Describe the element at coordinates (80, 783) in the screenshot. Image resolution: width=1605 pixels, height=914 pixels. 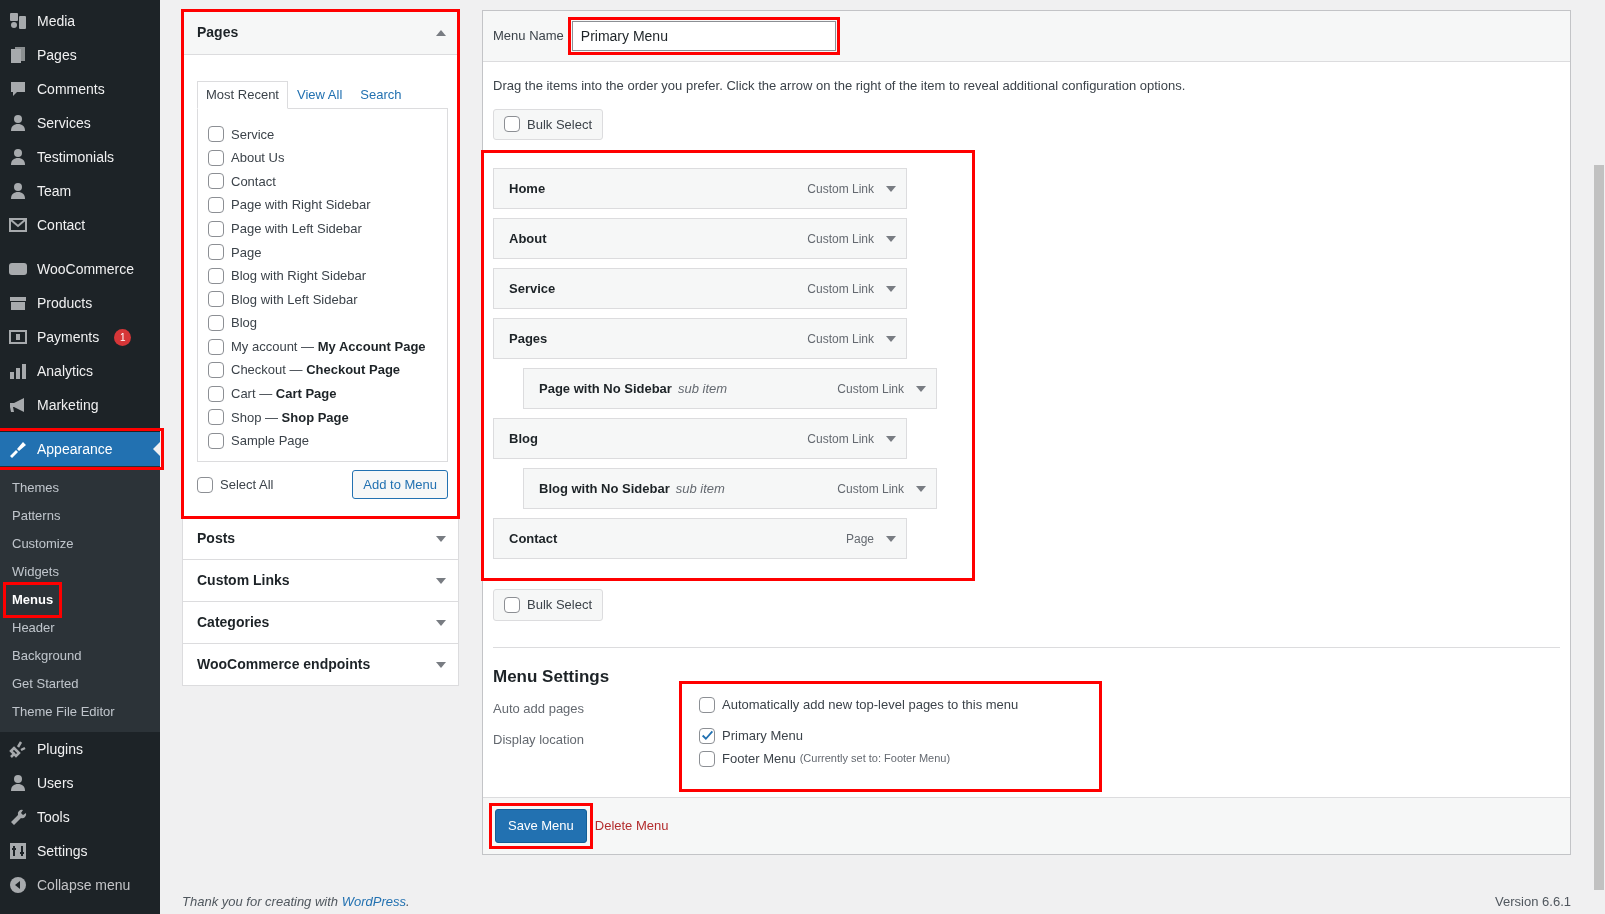
I see `sidebar-item: Users` at that location.